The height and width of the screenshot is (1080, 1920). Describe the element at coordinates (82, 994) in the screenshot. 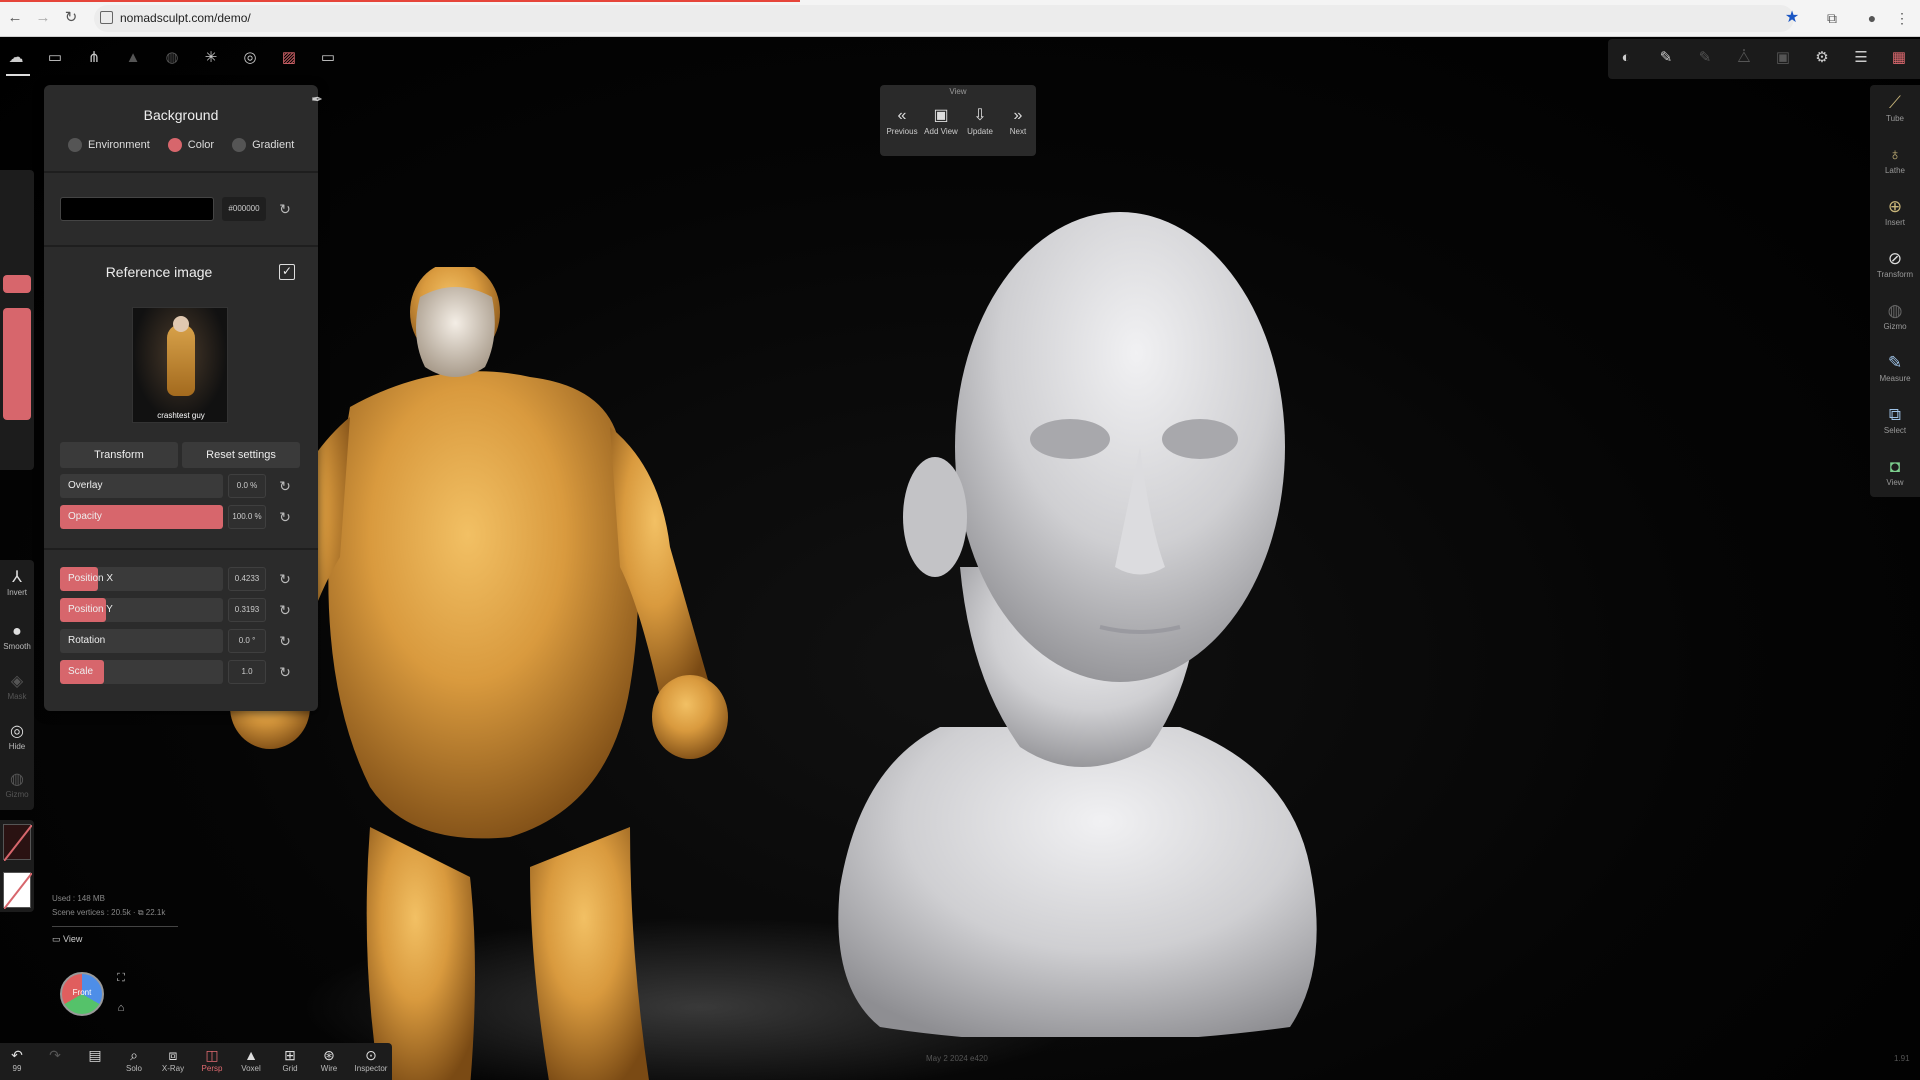

I see `view-gizmo-ball: Front` at that location.